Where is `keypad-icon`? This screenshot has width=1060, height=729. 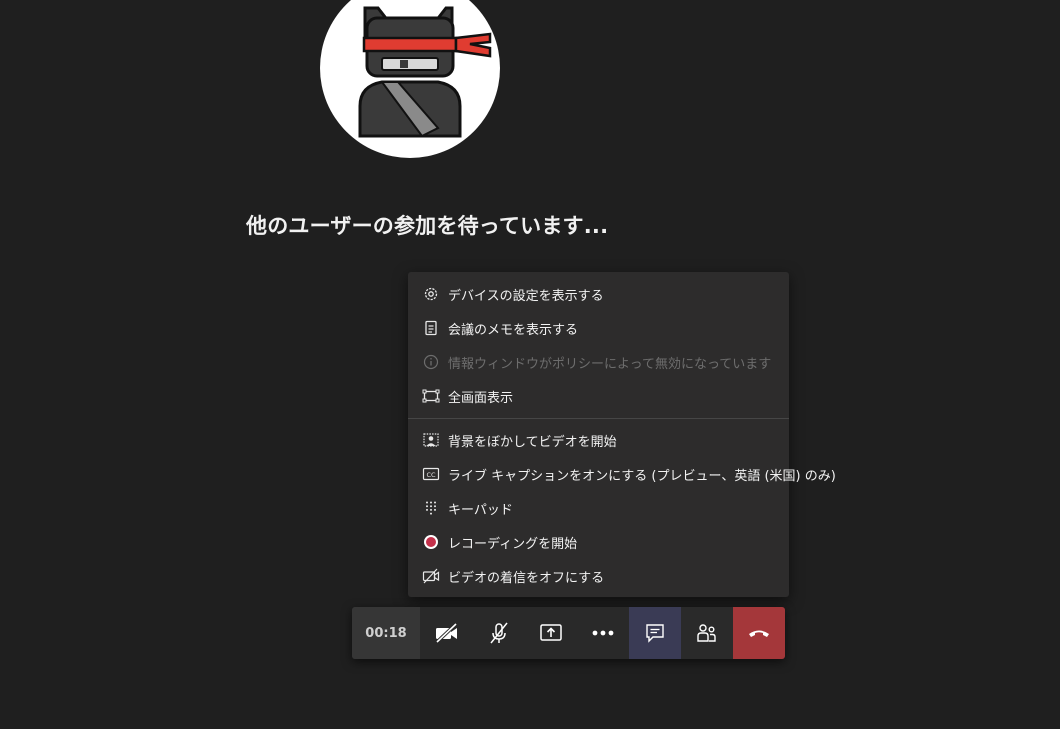
keypad-icon is located at coordinates (431, 508).